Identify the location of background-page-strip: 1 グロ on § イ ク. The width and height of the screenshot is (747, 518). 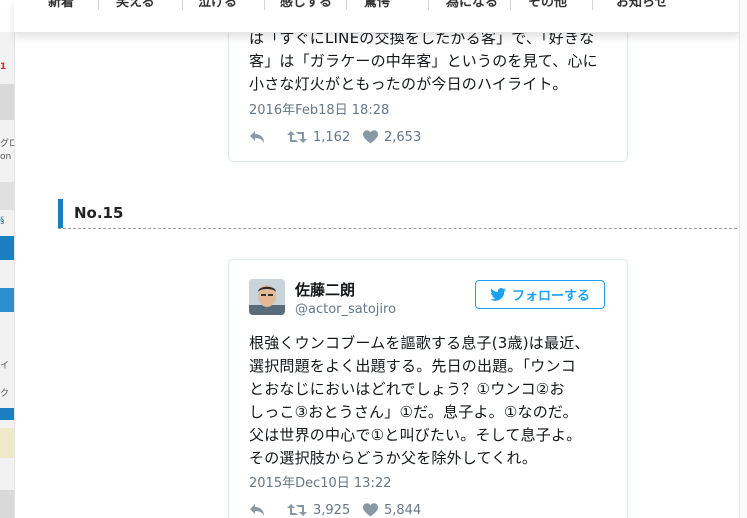
(7, 259).